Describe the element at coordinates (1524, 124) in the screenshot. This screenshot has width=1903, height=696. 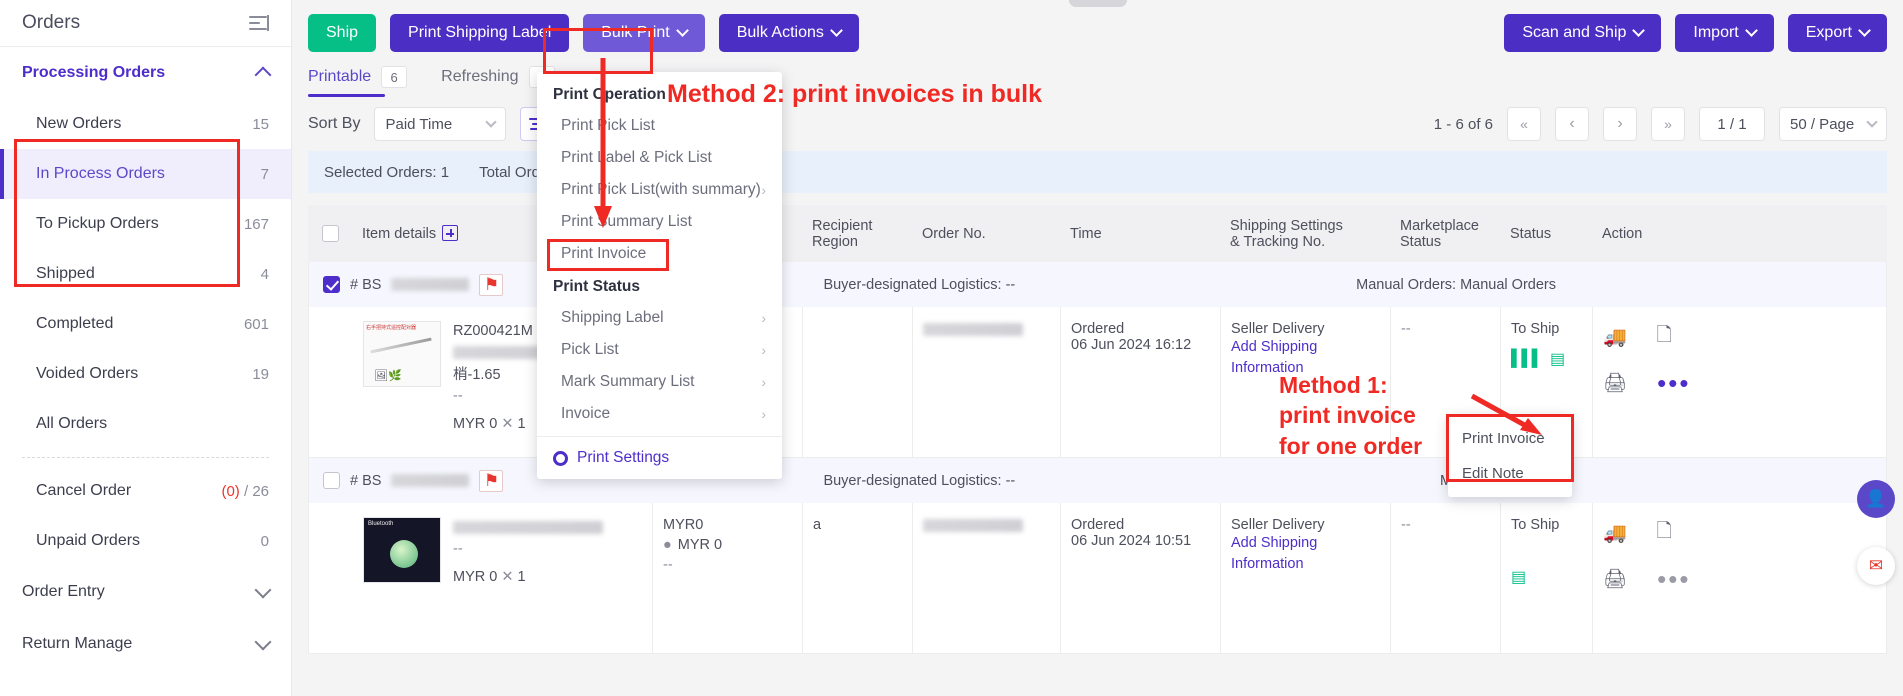
I see `pagination-first-button: «` at that location.